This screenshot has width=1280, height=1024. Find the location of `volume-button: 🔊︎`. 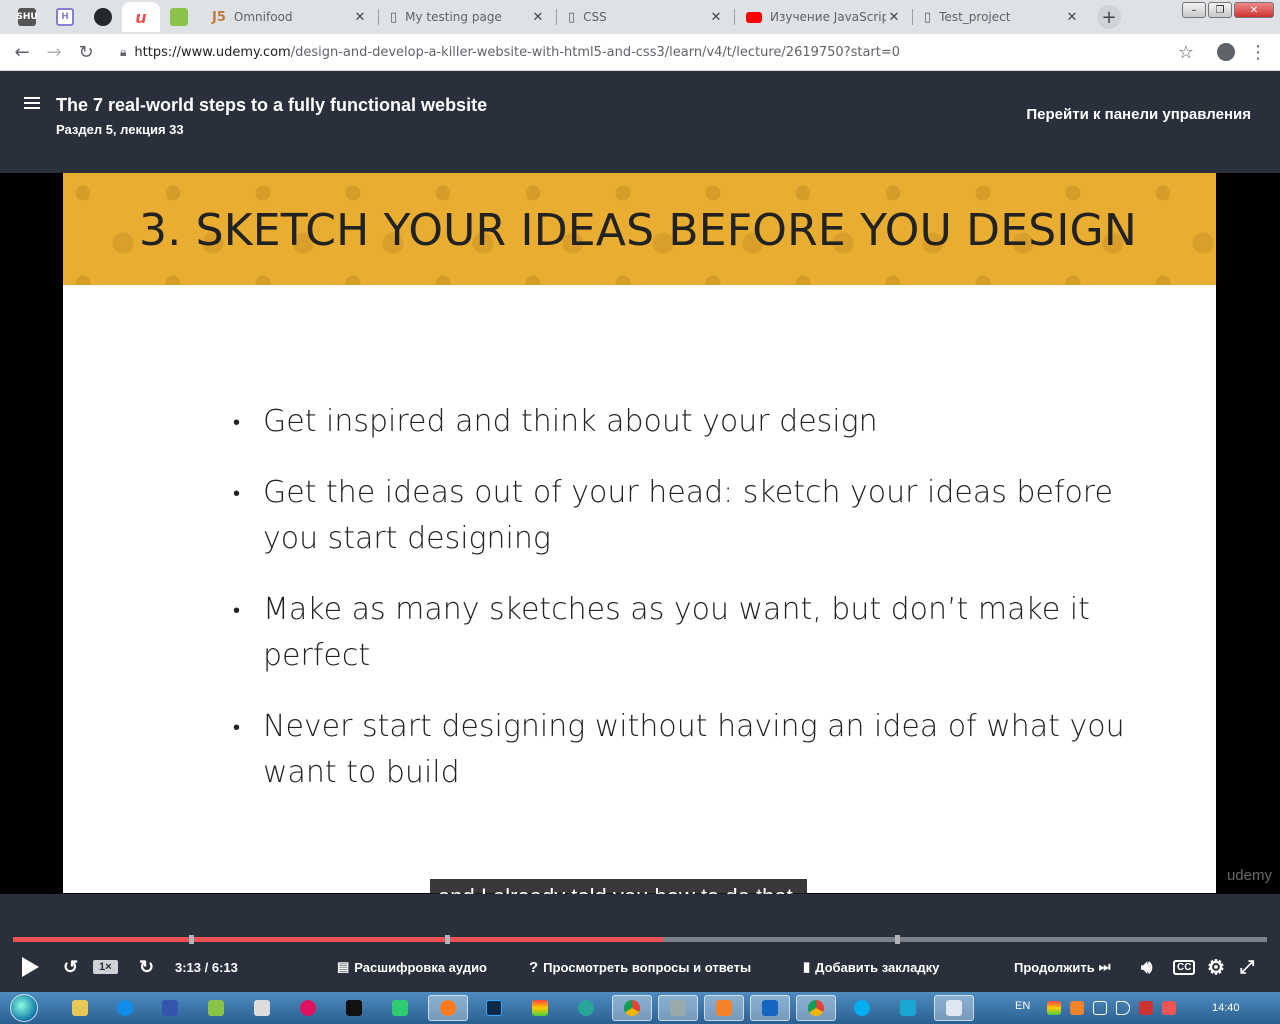

volume-button: 🔊︎ is located at coordinates (1146, 967).